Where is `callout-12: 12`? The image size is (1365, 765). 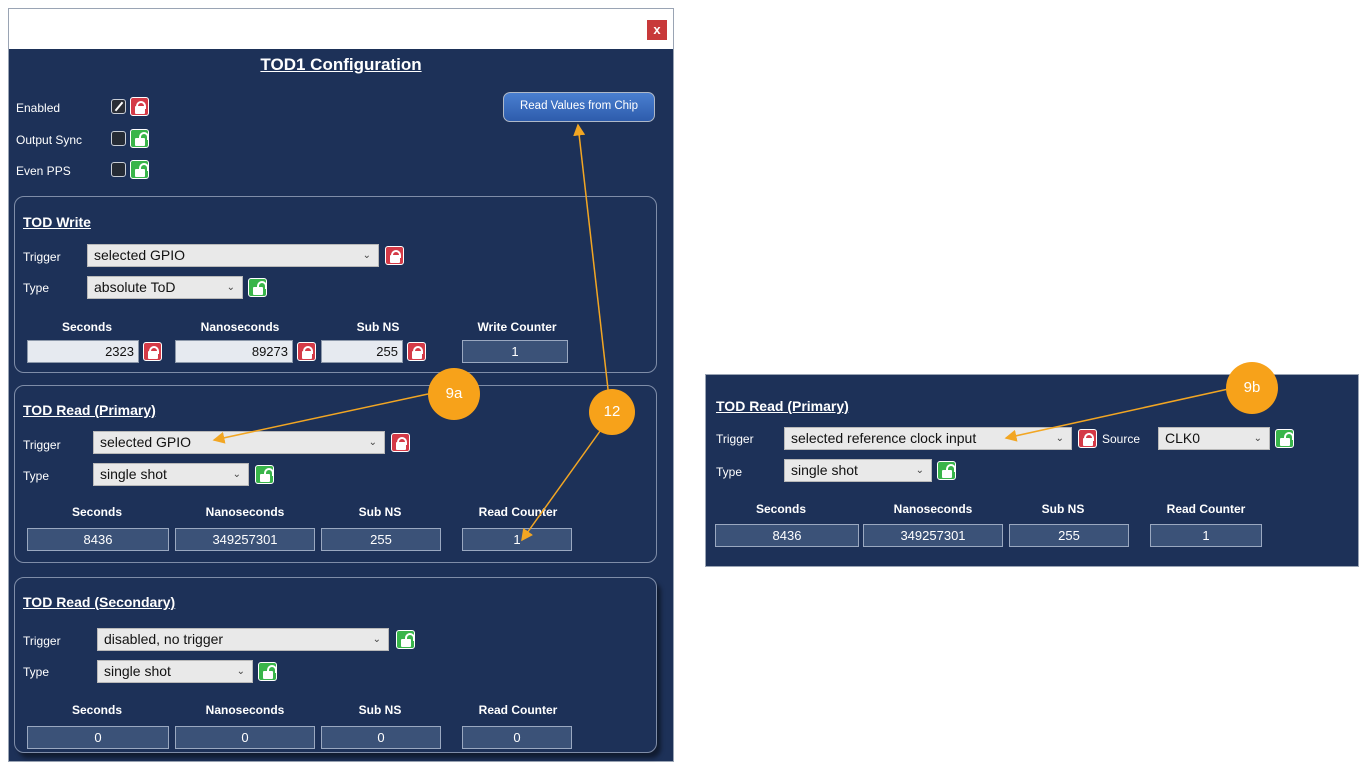 callout-12: 12 is located at coordinates (612, 412).